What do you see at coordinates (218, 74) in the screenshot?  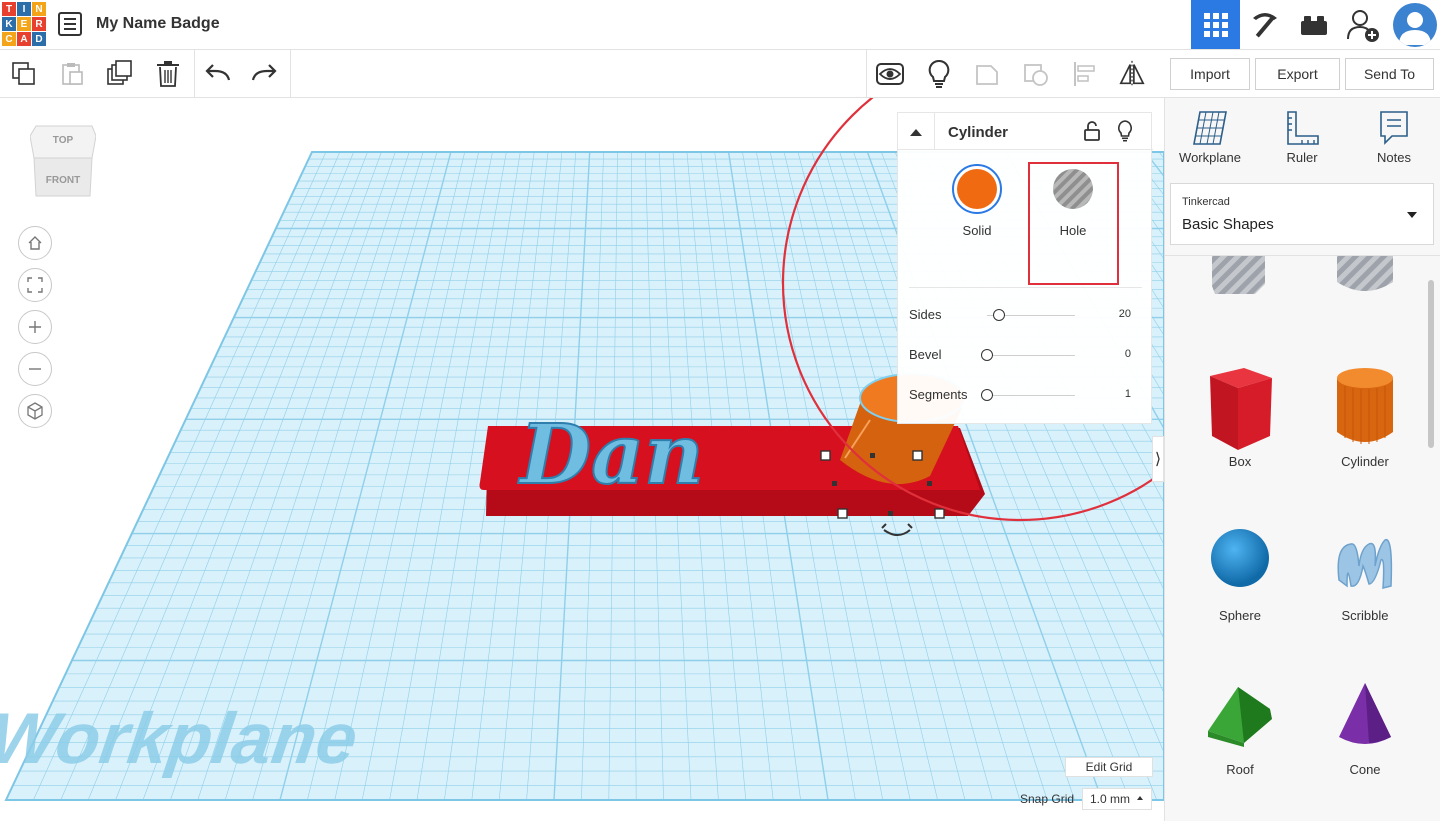 I see `undo-button` at bounding box center [218, 74].